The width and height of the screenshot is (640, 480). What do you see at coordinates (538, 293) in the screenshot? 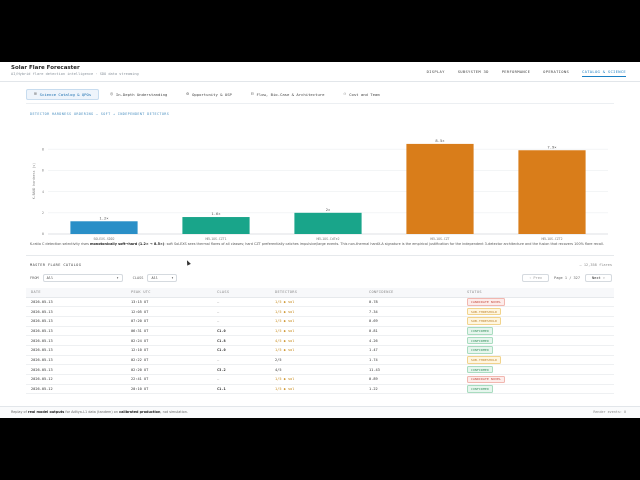
I see `col-status: STATUS` at bounding box center [538, 293].